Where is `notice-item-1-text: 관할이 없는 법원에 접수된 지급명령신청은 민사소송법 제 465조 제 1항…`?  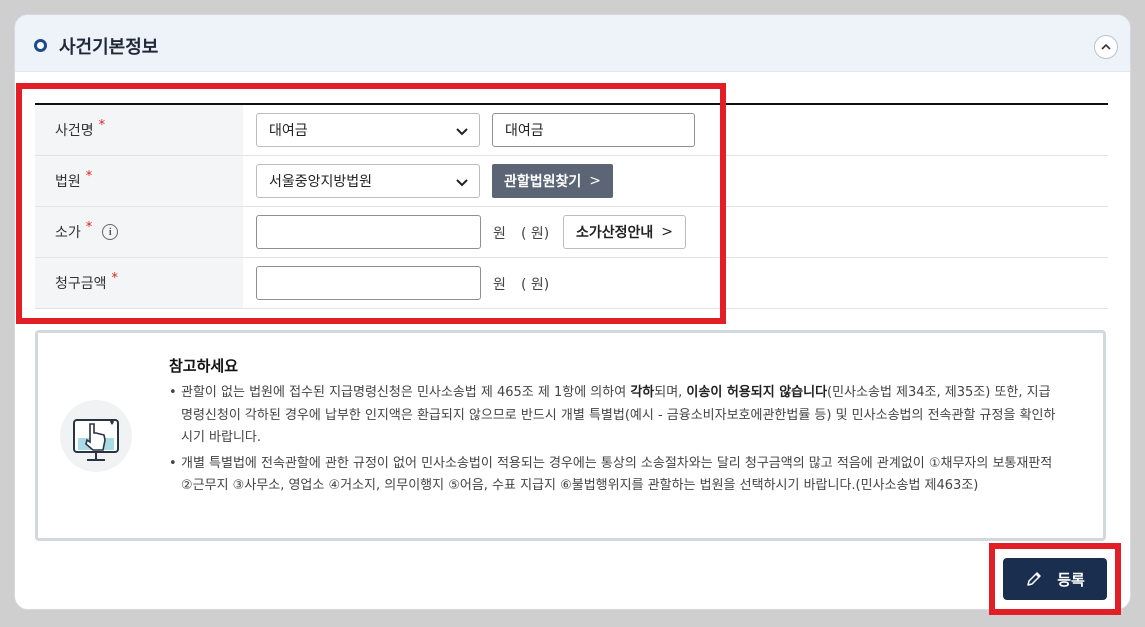 notice-item-1-text: 관할이 없는 법원에 접수된 지급명령신청은 민사소송법 제 465조 제 1항… is located at coordinates (406, 392).